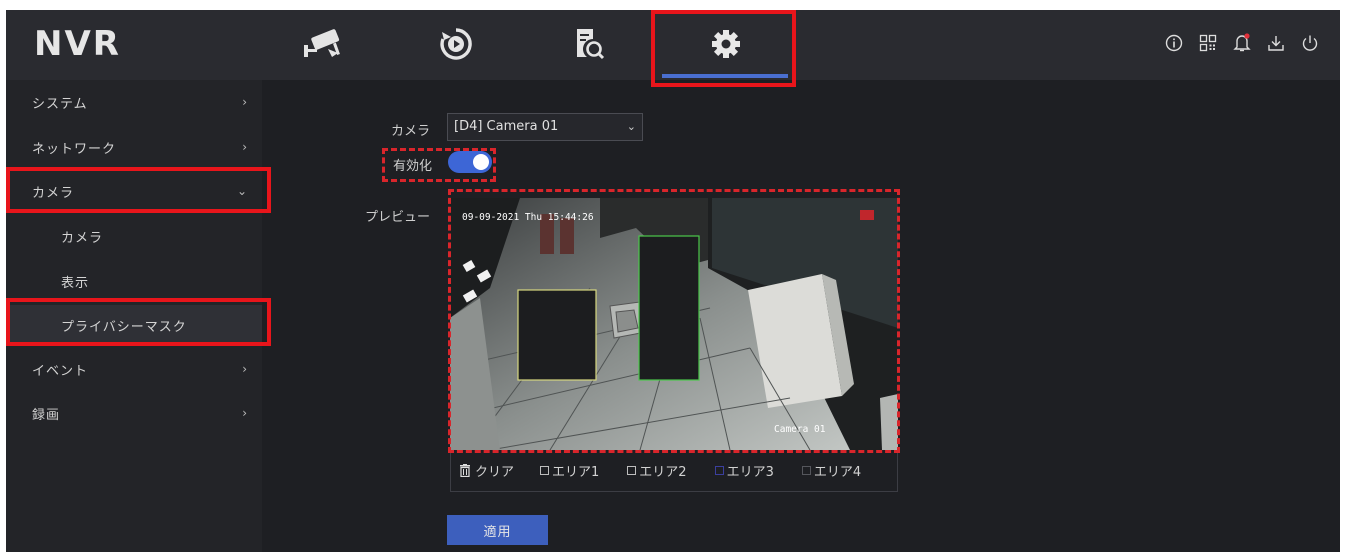  Describe the element at coordinates (75, 283) in the screenshot. I see `sidebar-item-label: 表示` at that location.